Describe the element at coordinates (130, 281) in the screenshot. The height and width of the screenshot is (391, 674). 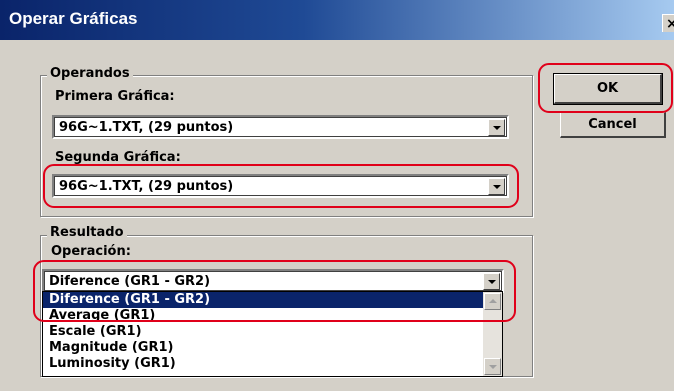
I see `operacion-value: Diference (GR1 - GR2)` at that location.